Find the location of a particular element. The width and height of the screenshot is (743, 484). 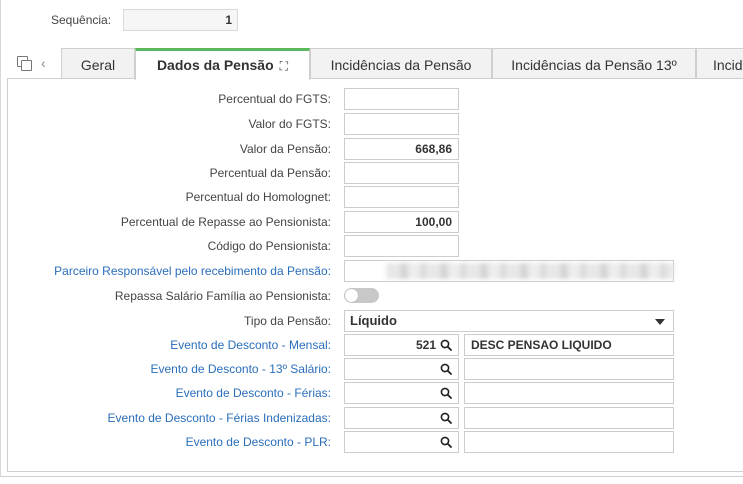

tab-label: Incidências da Pensão is located at coordinates (401, 65).